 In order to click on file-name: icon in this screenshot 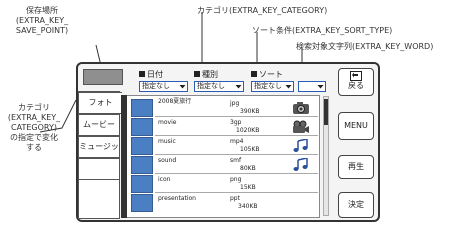, I will do `click(164, 179)`.